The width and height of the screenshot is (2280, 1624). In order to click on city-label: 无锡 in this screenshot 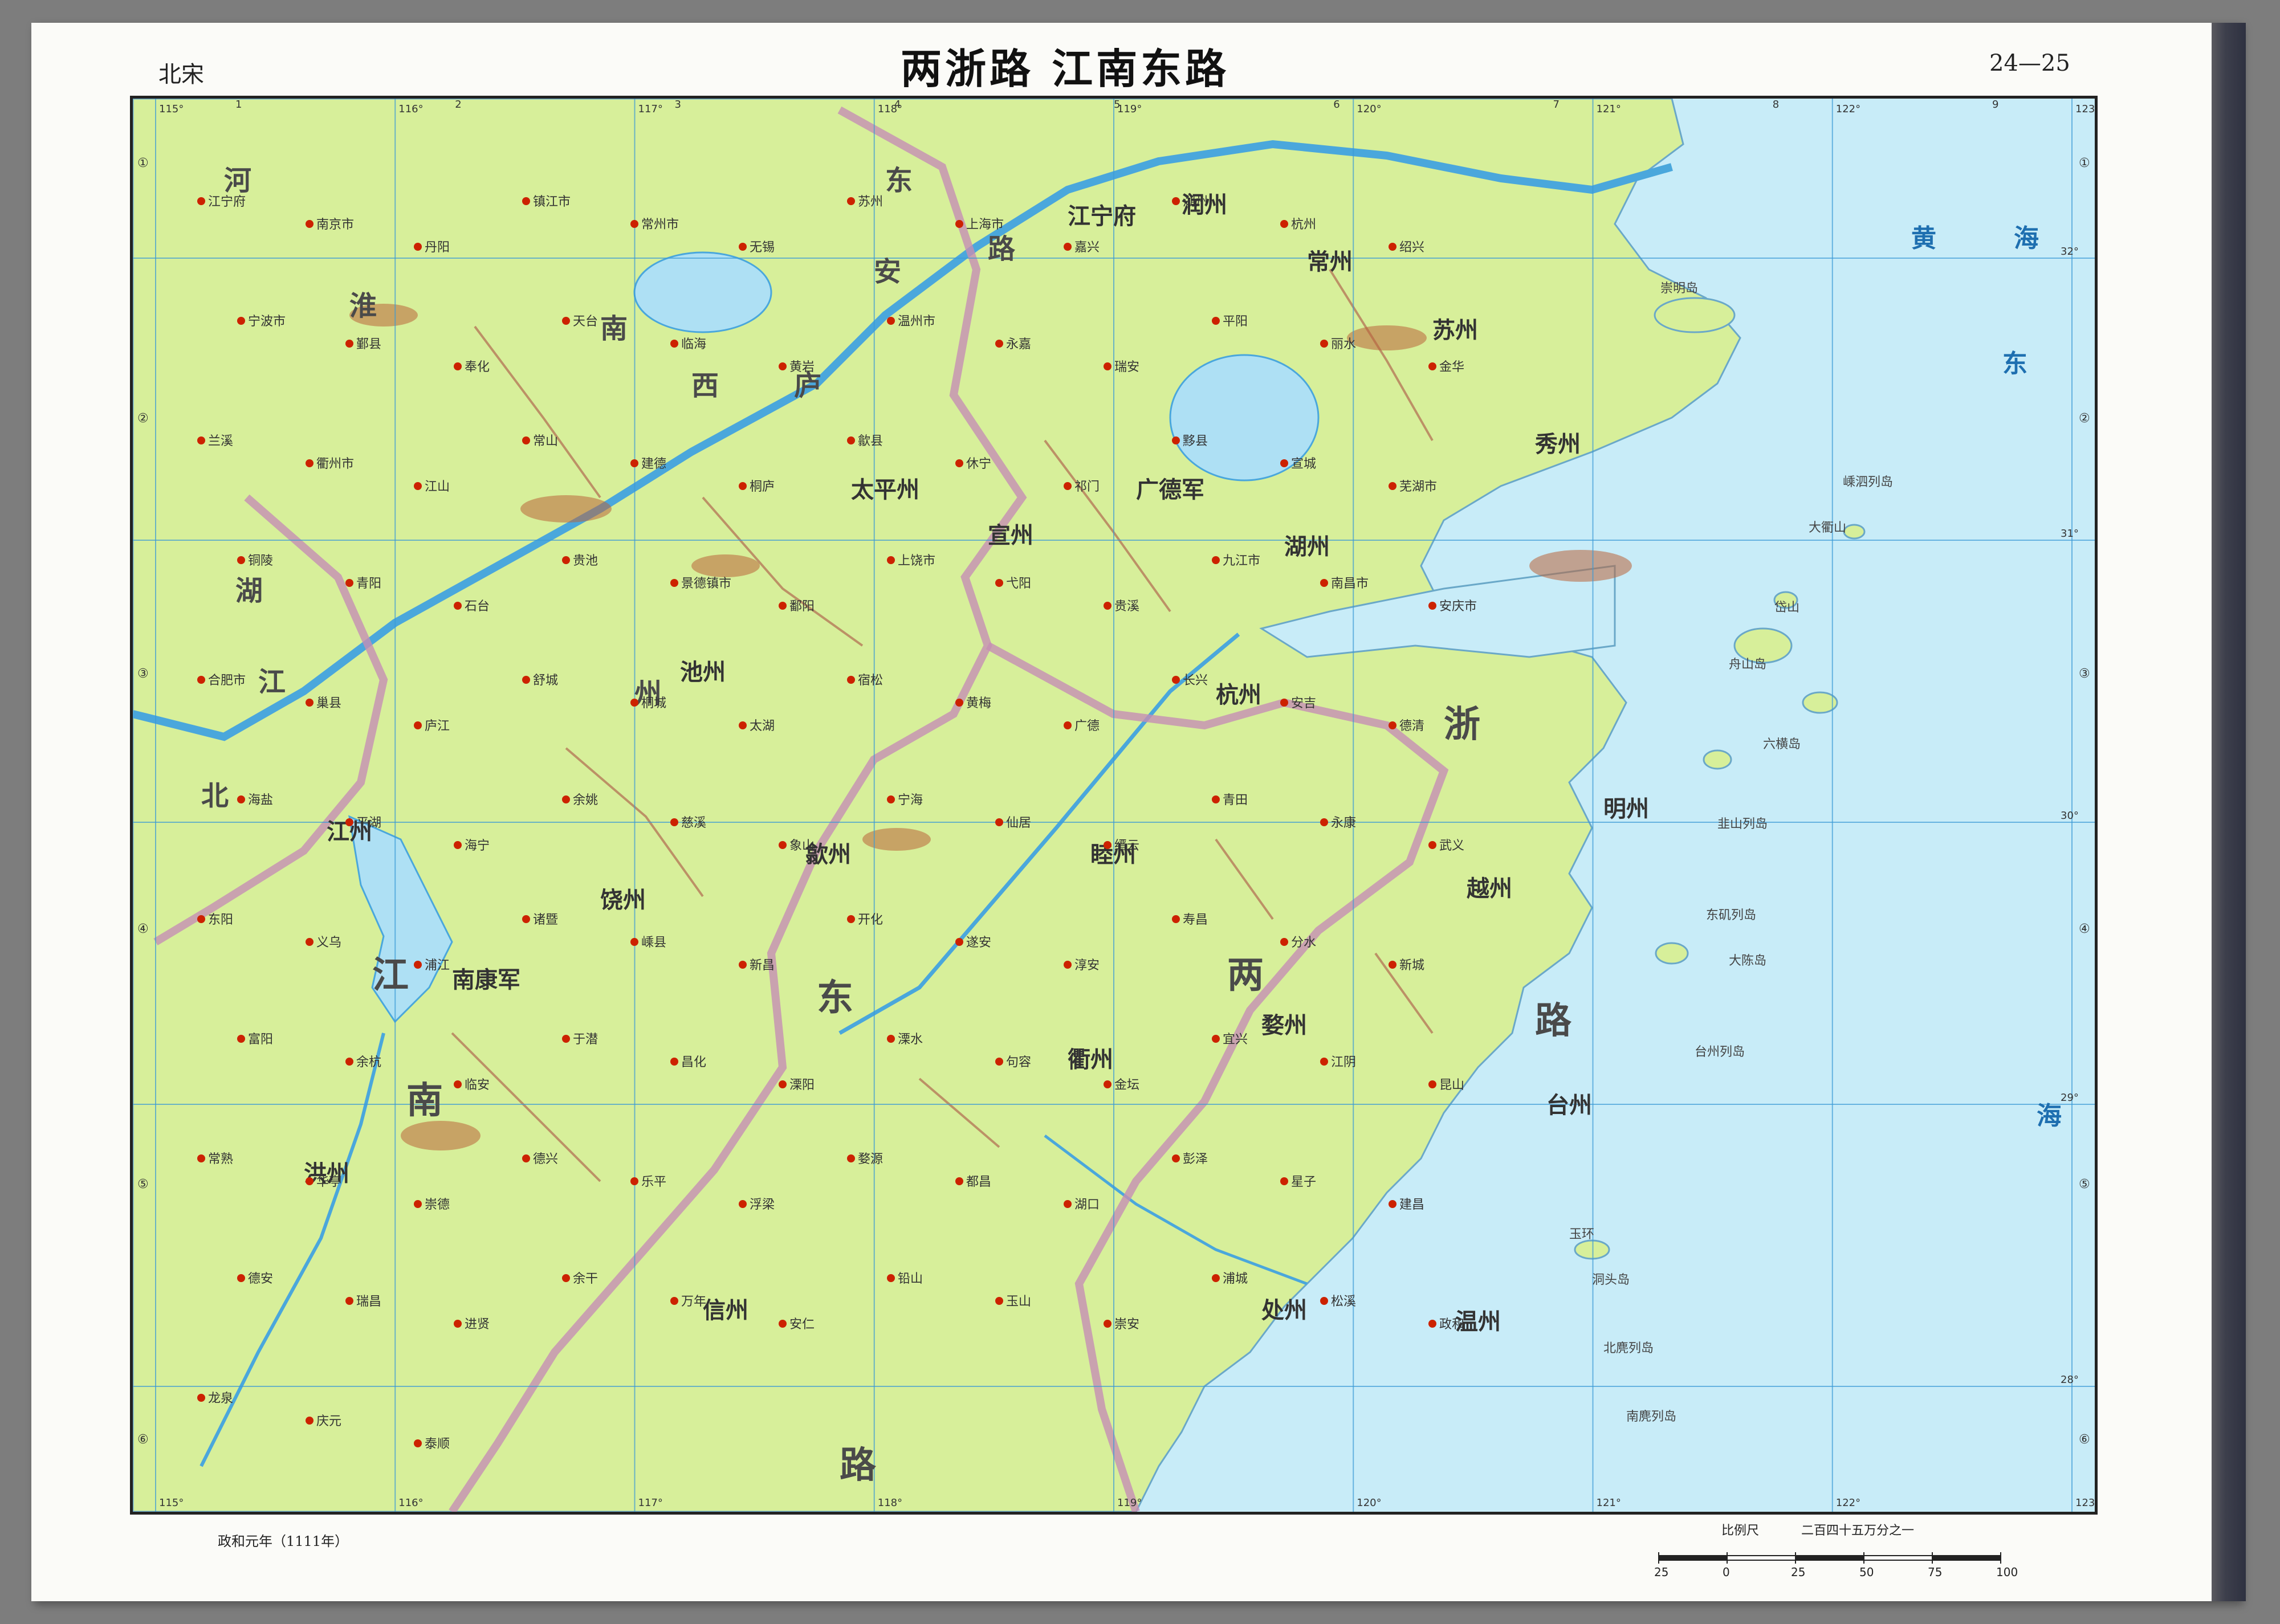, I will do `click(762, 247)`.